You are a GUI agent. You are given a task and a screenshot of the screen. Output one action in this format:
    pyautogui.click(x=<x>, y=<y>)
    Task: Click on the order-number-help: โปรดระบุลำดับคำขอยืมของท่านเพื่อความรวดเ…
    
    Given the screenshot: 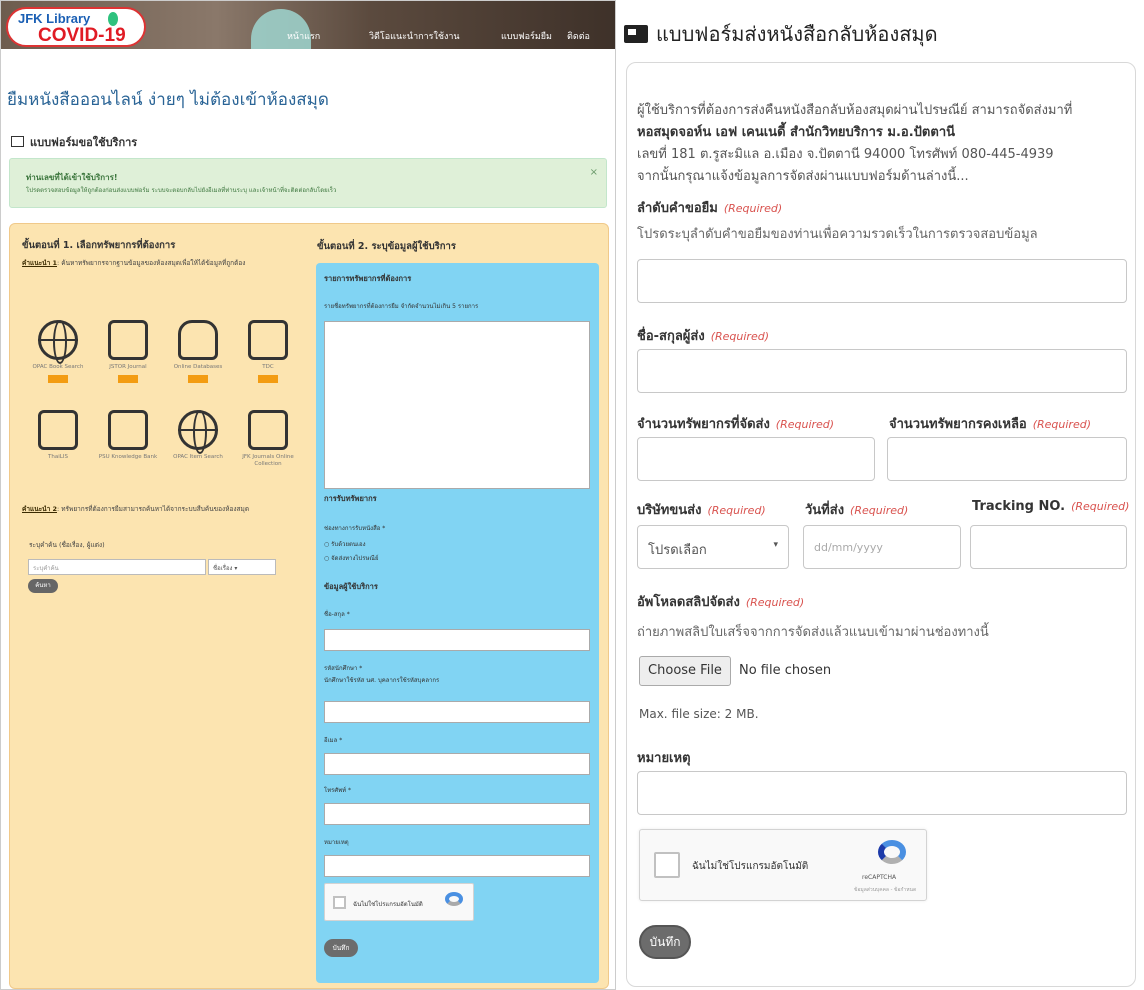 What is the action you would take?
    pyautogui.click(x=837, y=234)
    